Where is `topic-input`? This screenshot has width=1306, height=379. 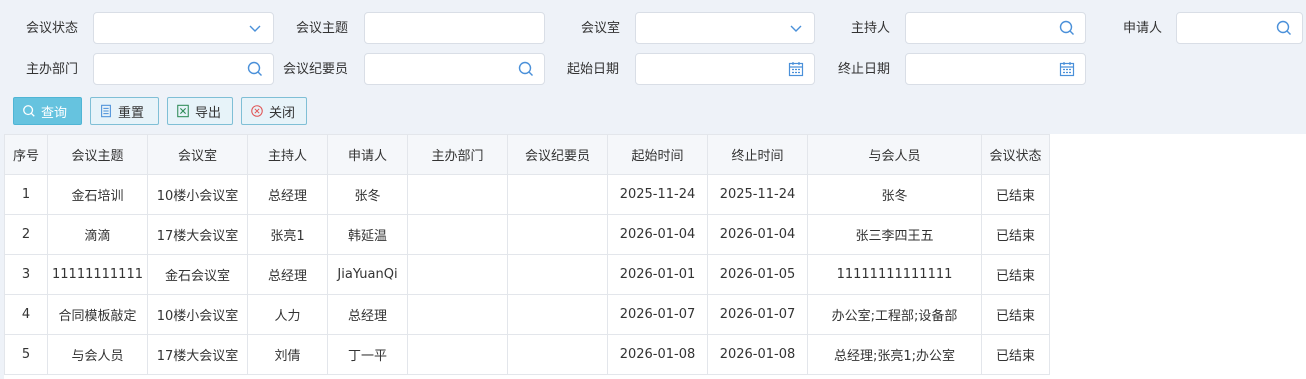
topic-input is located at coordinates (454, 28).